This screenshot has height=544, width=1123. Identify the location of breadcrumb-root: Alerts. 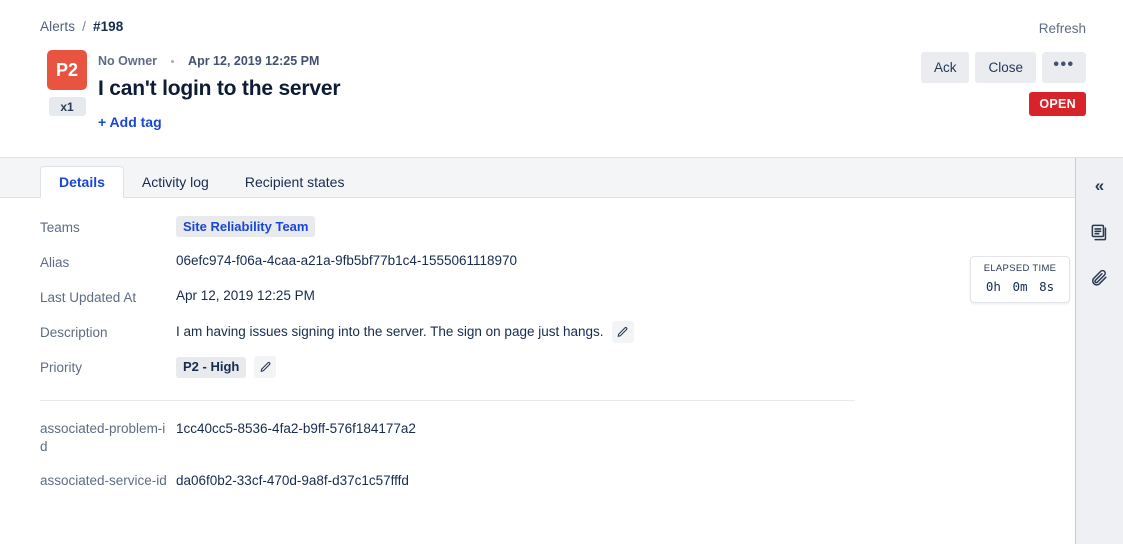
(57, 26).